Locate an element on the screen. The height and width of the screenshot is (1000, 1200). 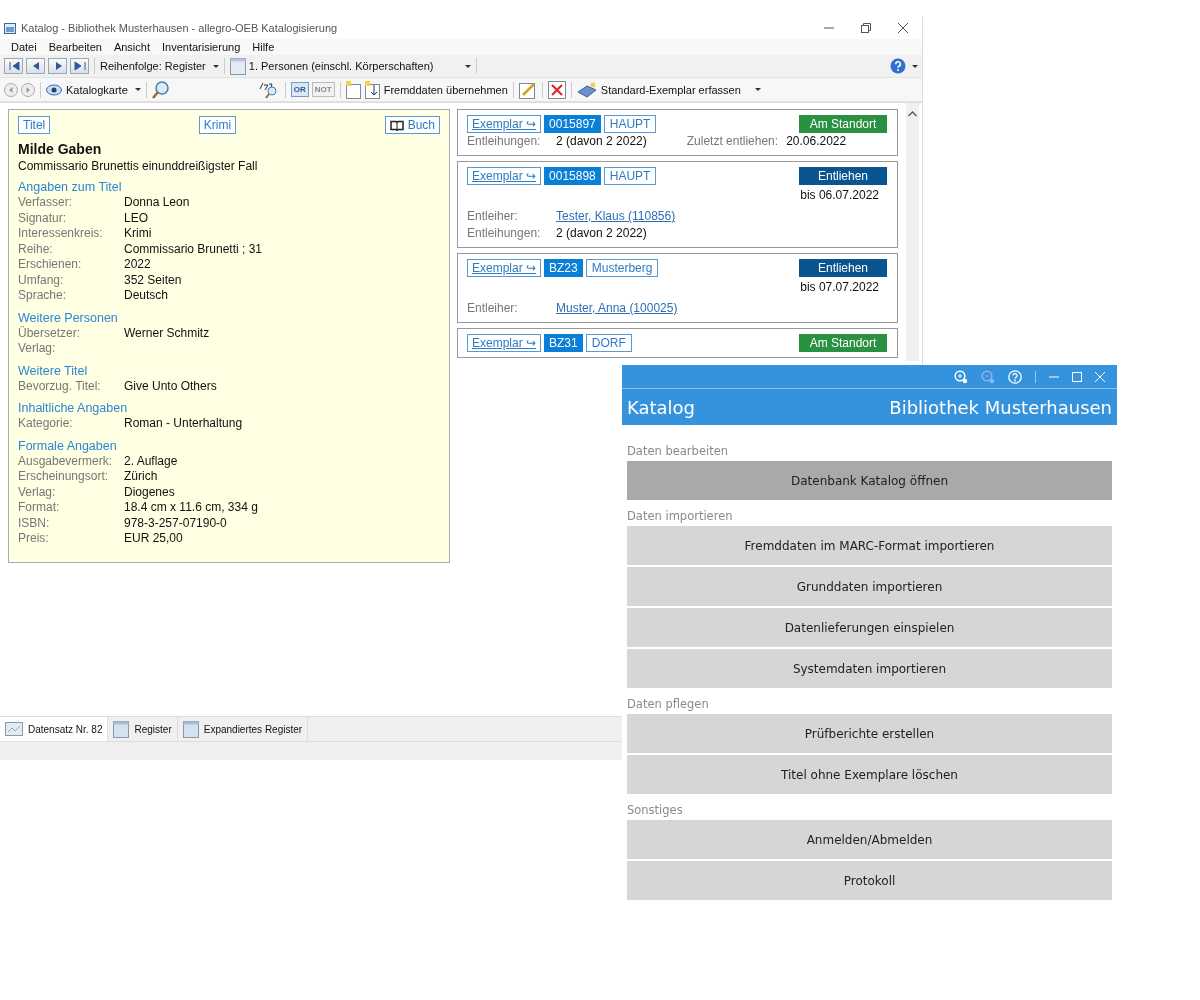
field-value: LEO is located at coordinates (136, 218).